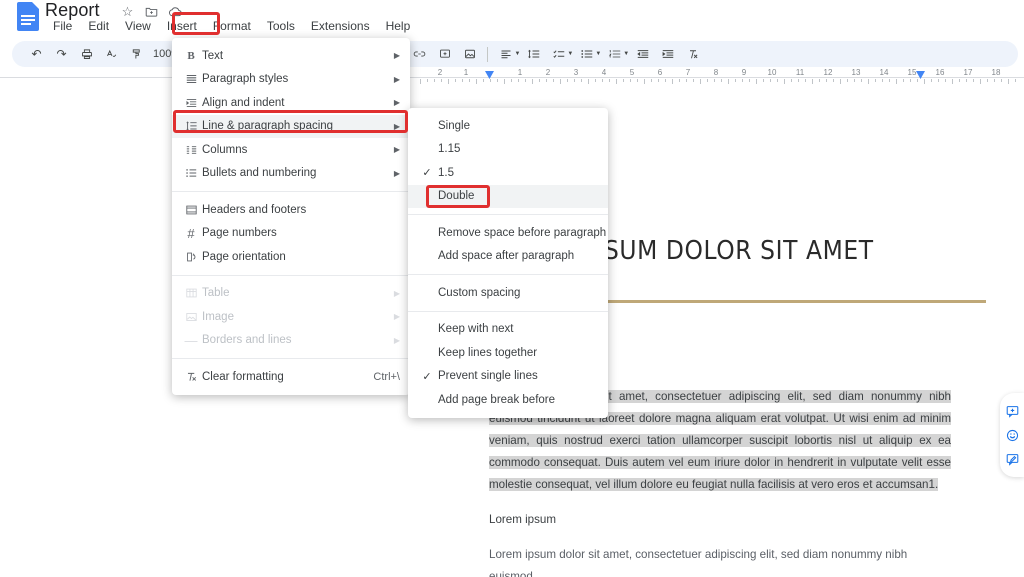 This screenshot has width=1024, height=577. What do you see at coordinates (576, 72) in the screenshot?
I see `ruler-label: 3` at bounding box center [576, 72].